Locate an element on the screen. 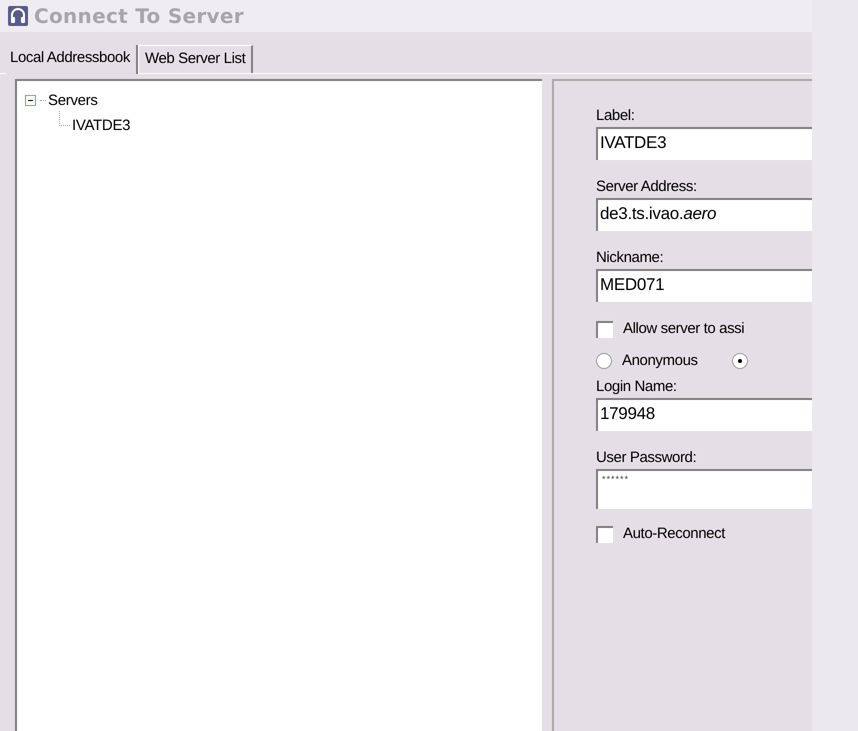 This screenshot has height=731, width=858. field-label: Nickname: is located at coordinates (630, 258).